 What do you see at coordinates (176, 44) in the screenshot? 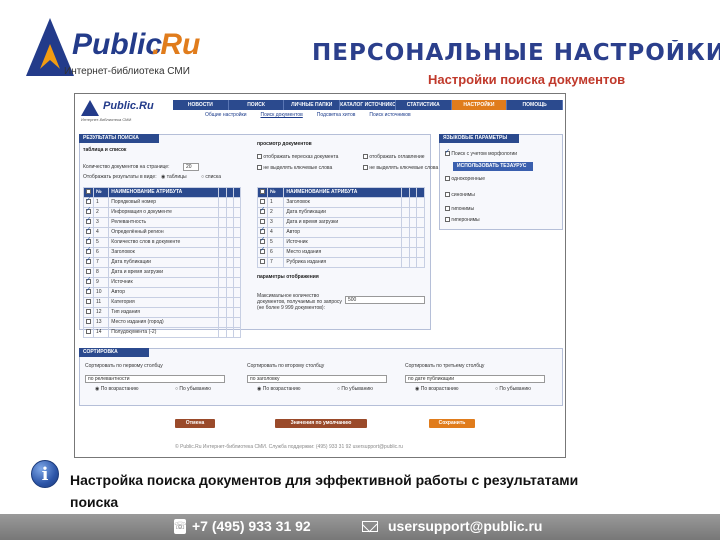
I see `svg-text: .Ru` at bounding box center [176, 44].